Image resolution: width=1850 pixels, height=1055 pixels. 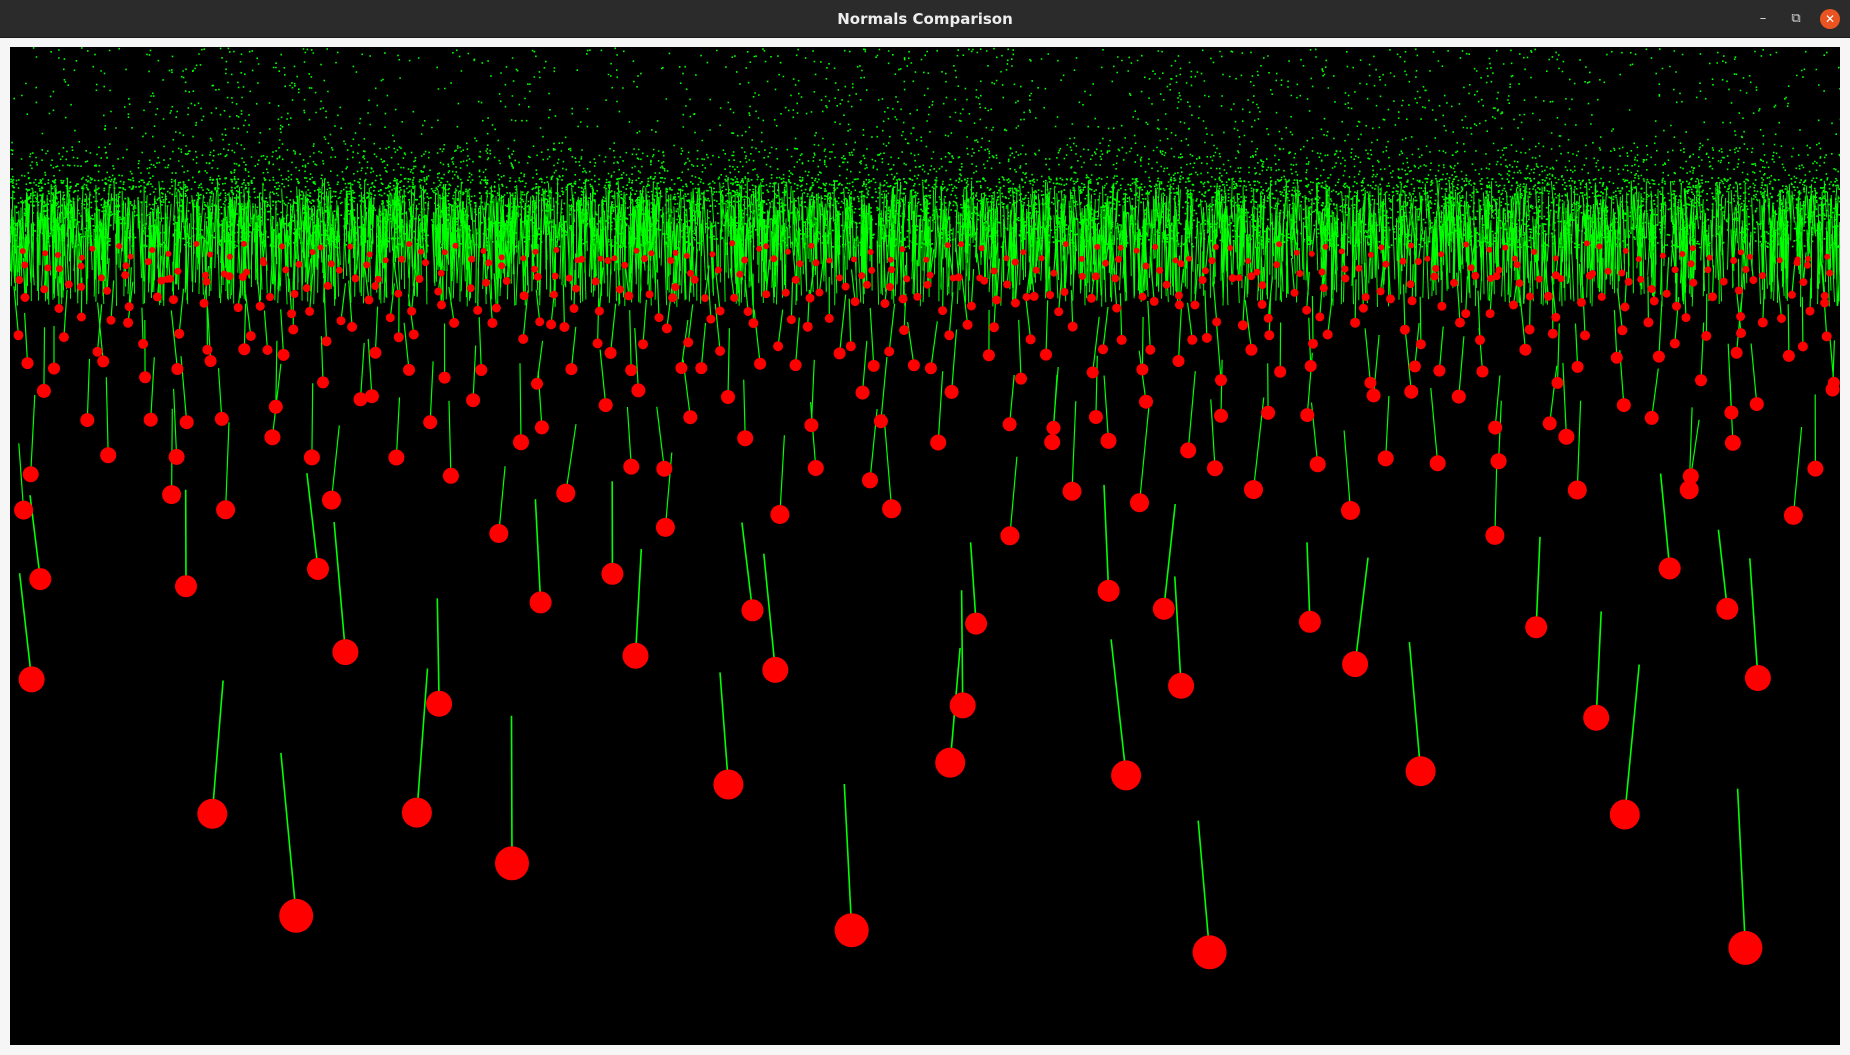 What do you see at coordinates (925, 19) in the screenshot?
I see `title-bar: Normals Comparison – ⧉ ✕` at bounding box center [925, 19].